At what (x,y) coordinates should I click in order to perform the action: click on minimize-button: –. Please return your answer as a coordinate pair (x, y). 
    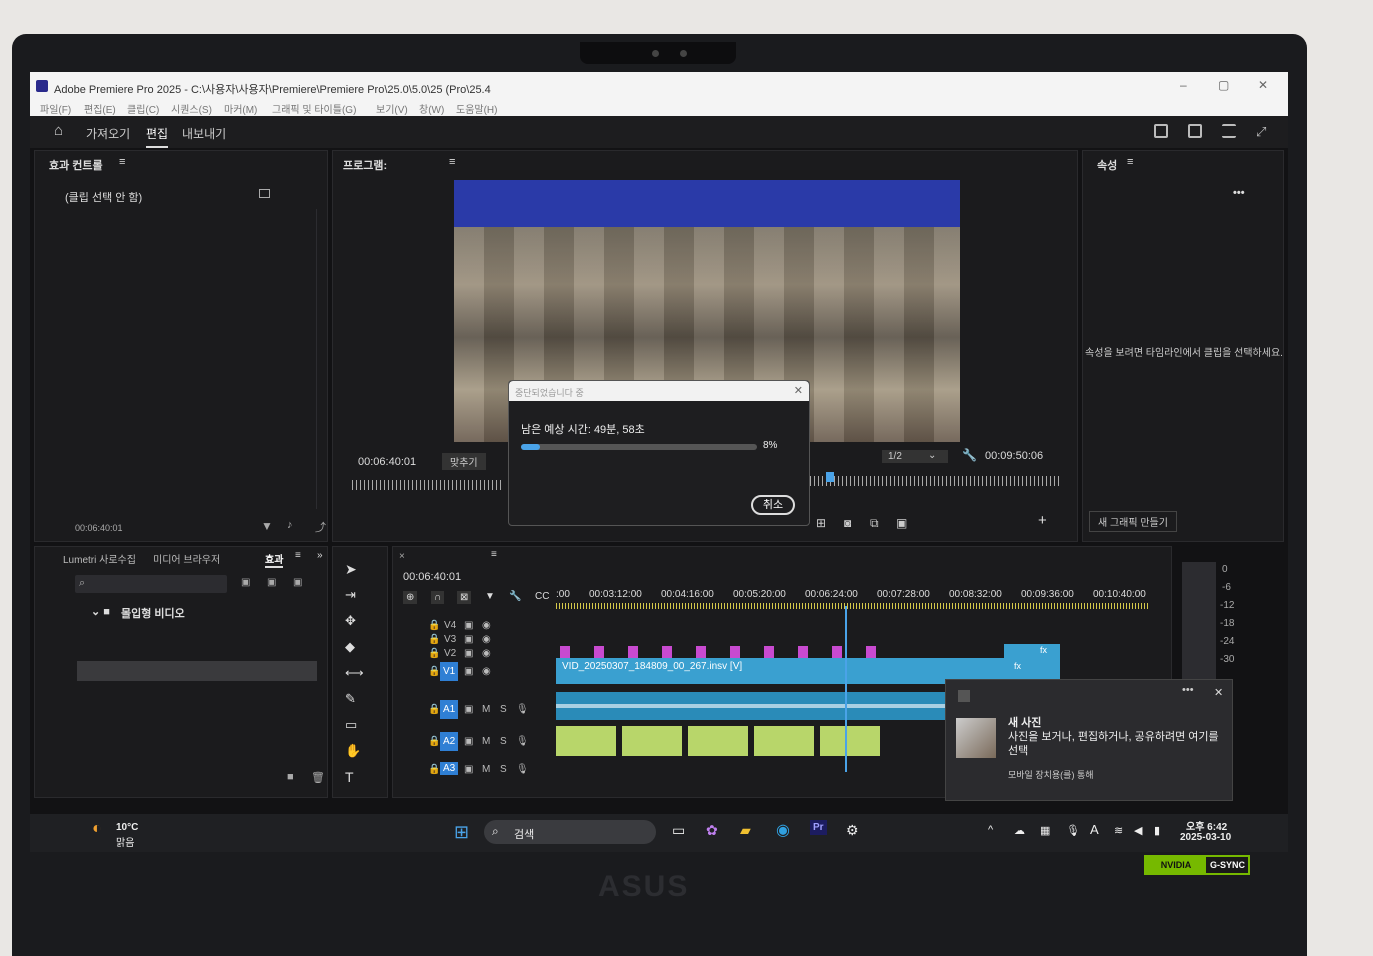
    Looking at the image, I should click on (1183, 85).